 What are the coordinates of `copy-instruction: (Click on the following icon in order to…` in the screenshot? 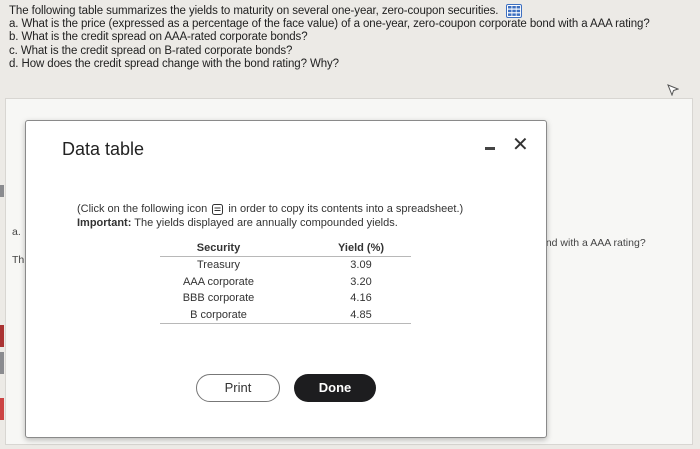 It's located at (270, 209).